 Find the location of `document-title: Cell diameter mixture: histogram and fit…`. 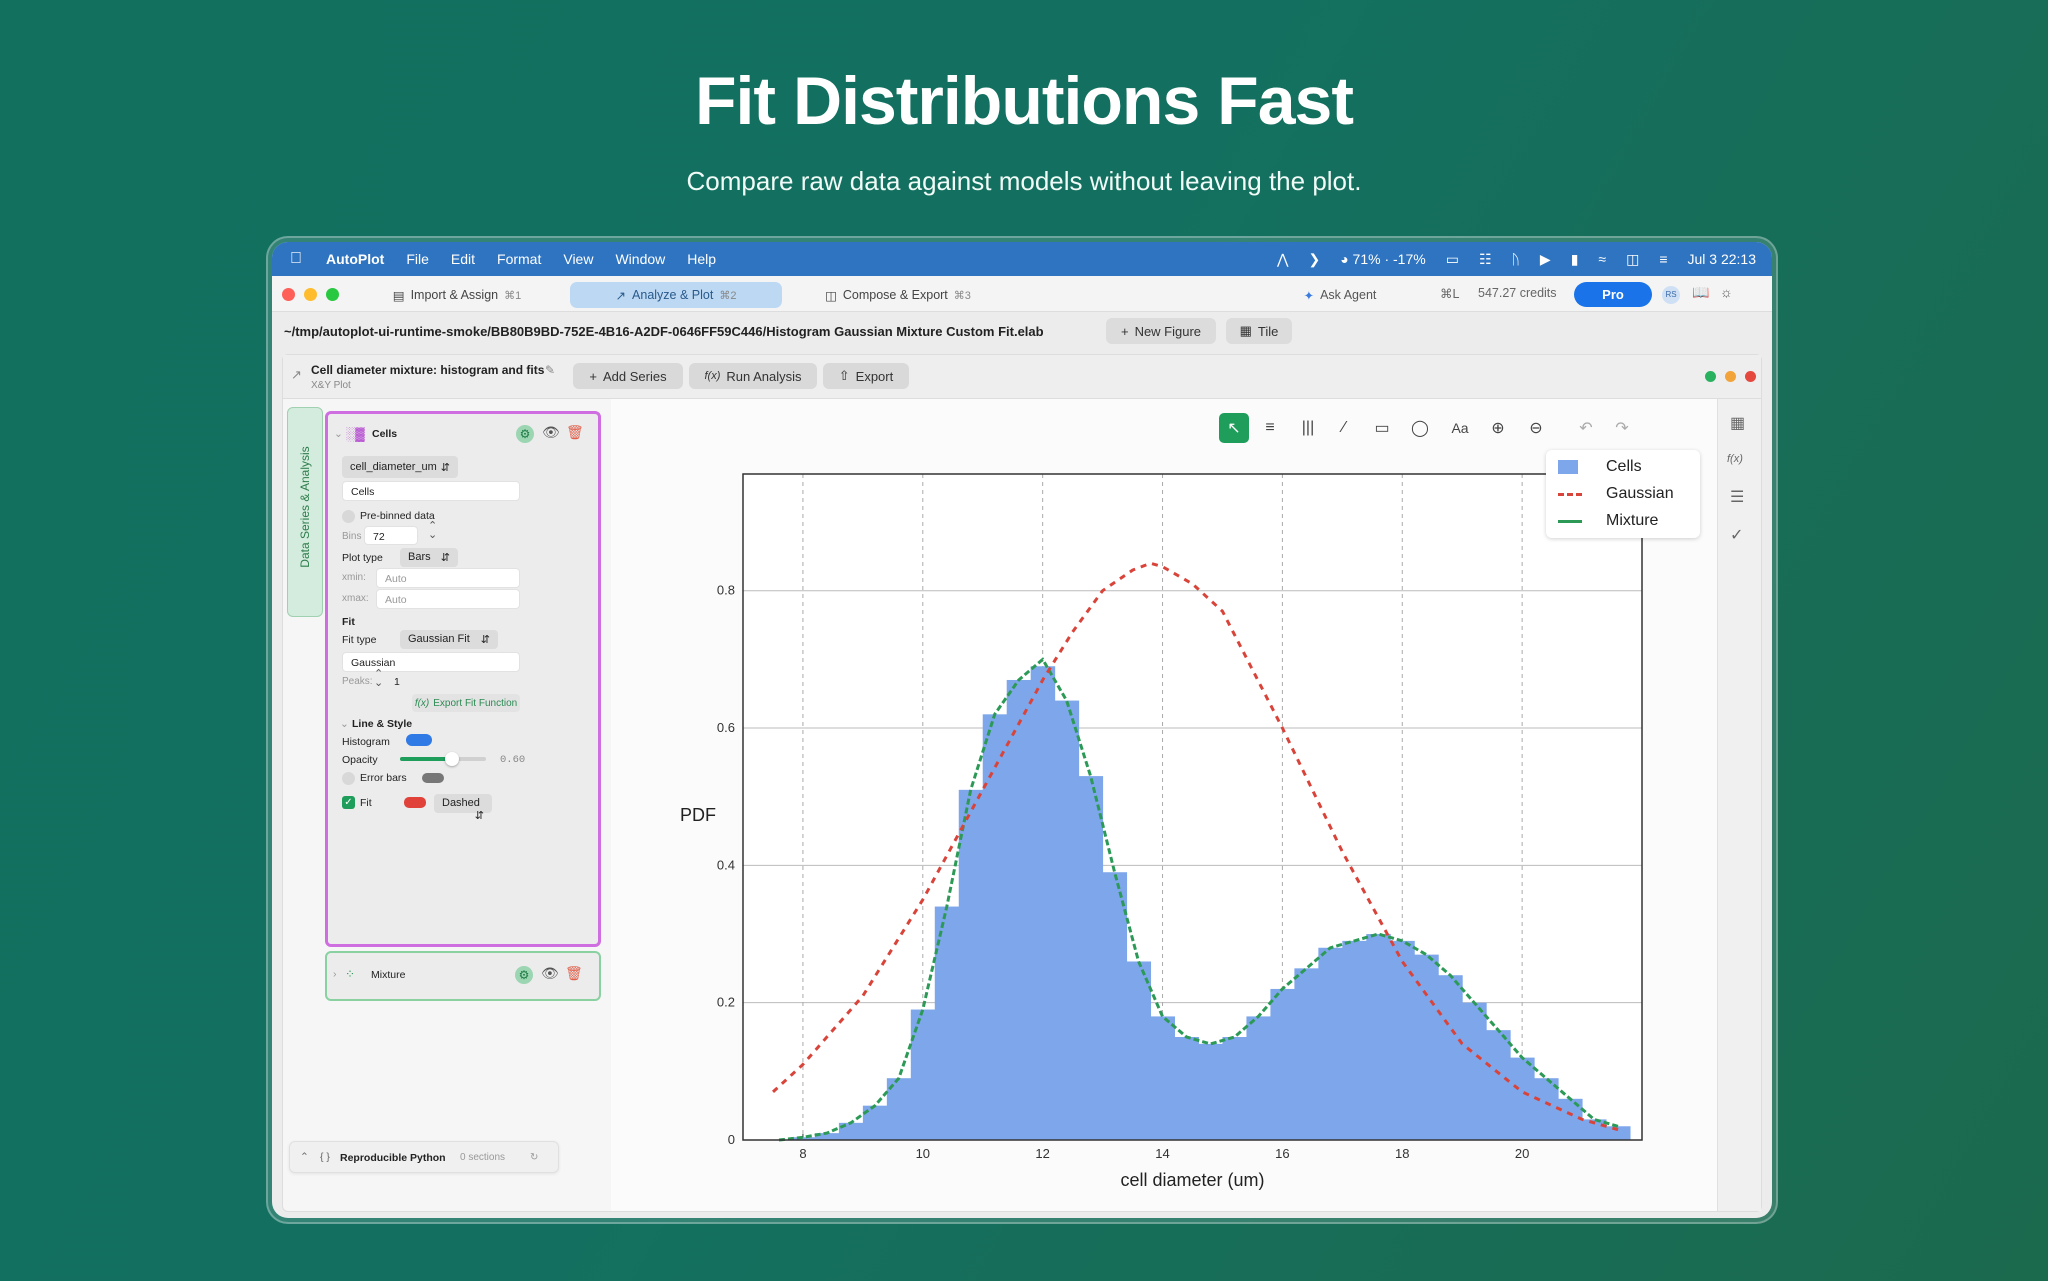

document-title: Cell diameter mixture: histogram and fit… is located at coordinates (427, 370).